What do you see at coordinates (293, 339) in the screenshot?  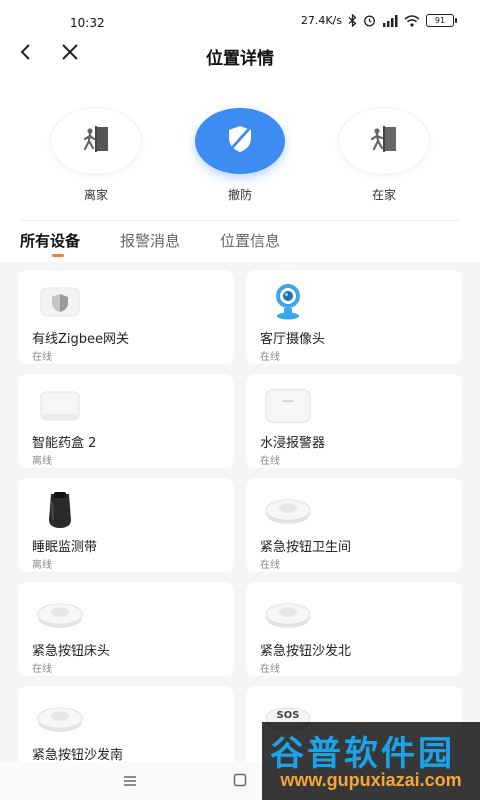 I see `device-name: 客厅摄像头` at bounding box center [293, 339].